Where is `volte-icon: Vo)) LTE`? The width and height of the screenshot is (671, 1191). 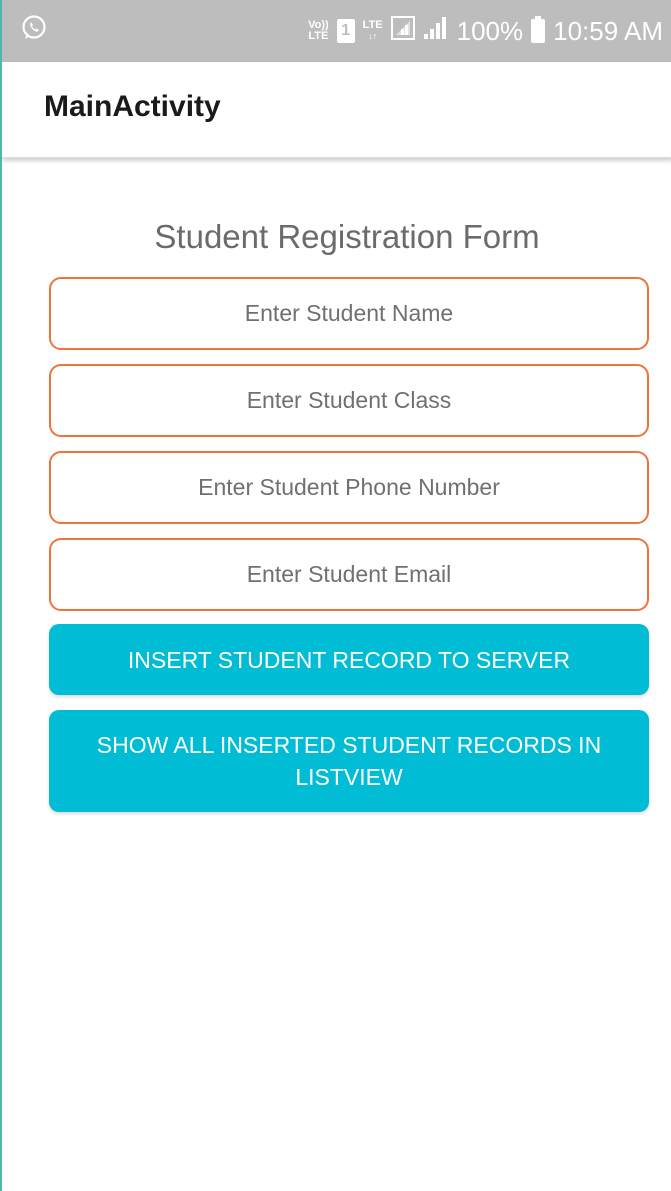 volte-icon: Vo)) LTE is located at coordinates (318, 31).